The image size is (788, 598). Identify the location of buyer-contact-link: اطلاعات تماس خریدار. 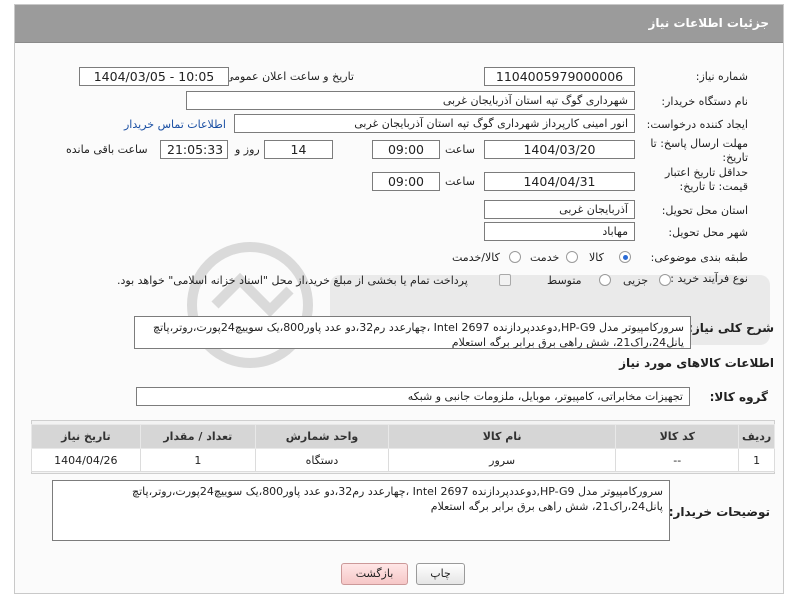
(175, 124).